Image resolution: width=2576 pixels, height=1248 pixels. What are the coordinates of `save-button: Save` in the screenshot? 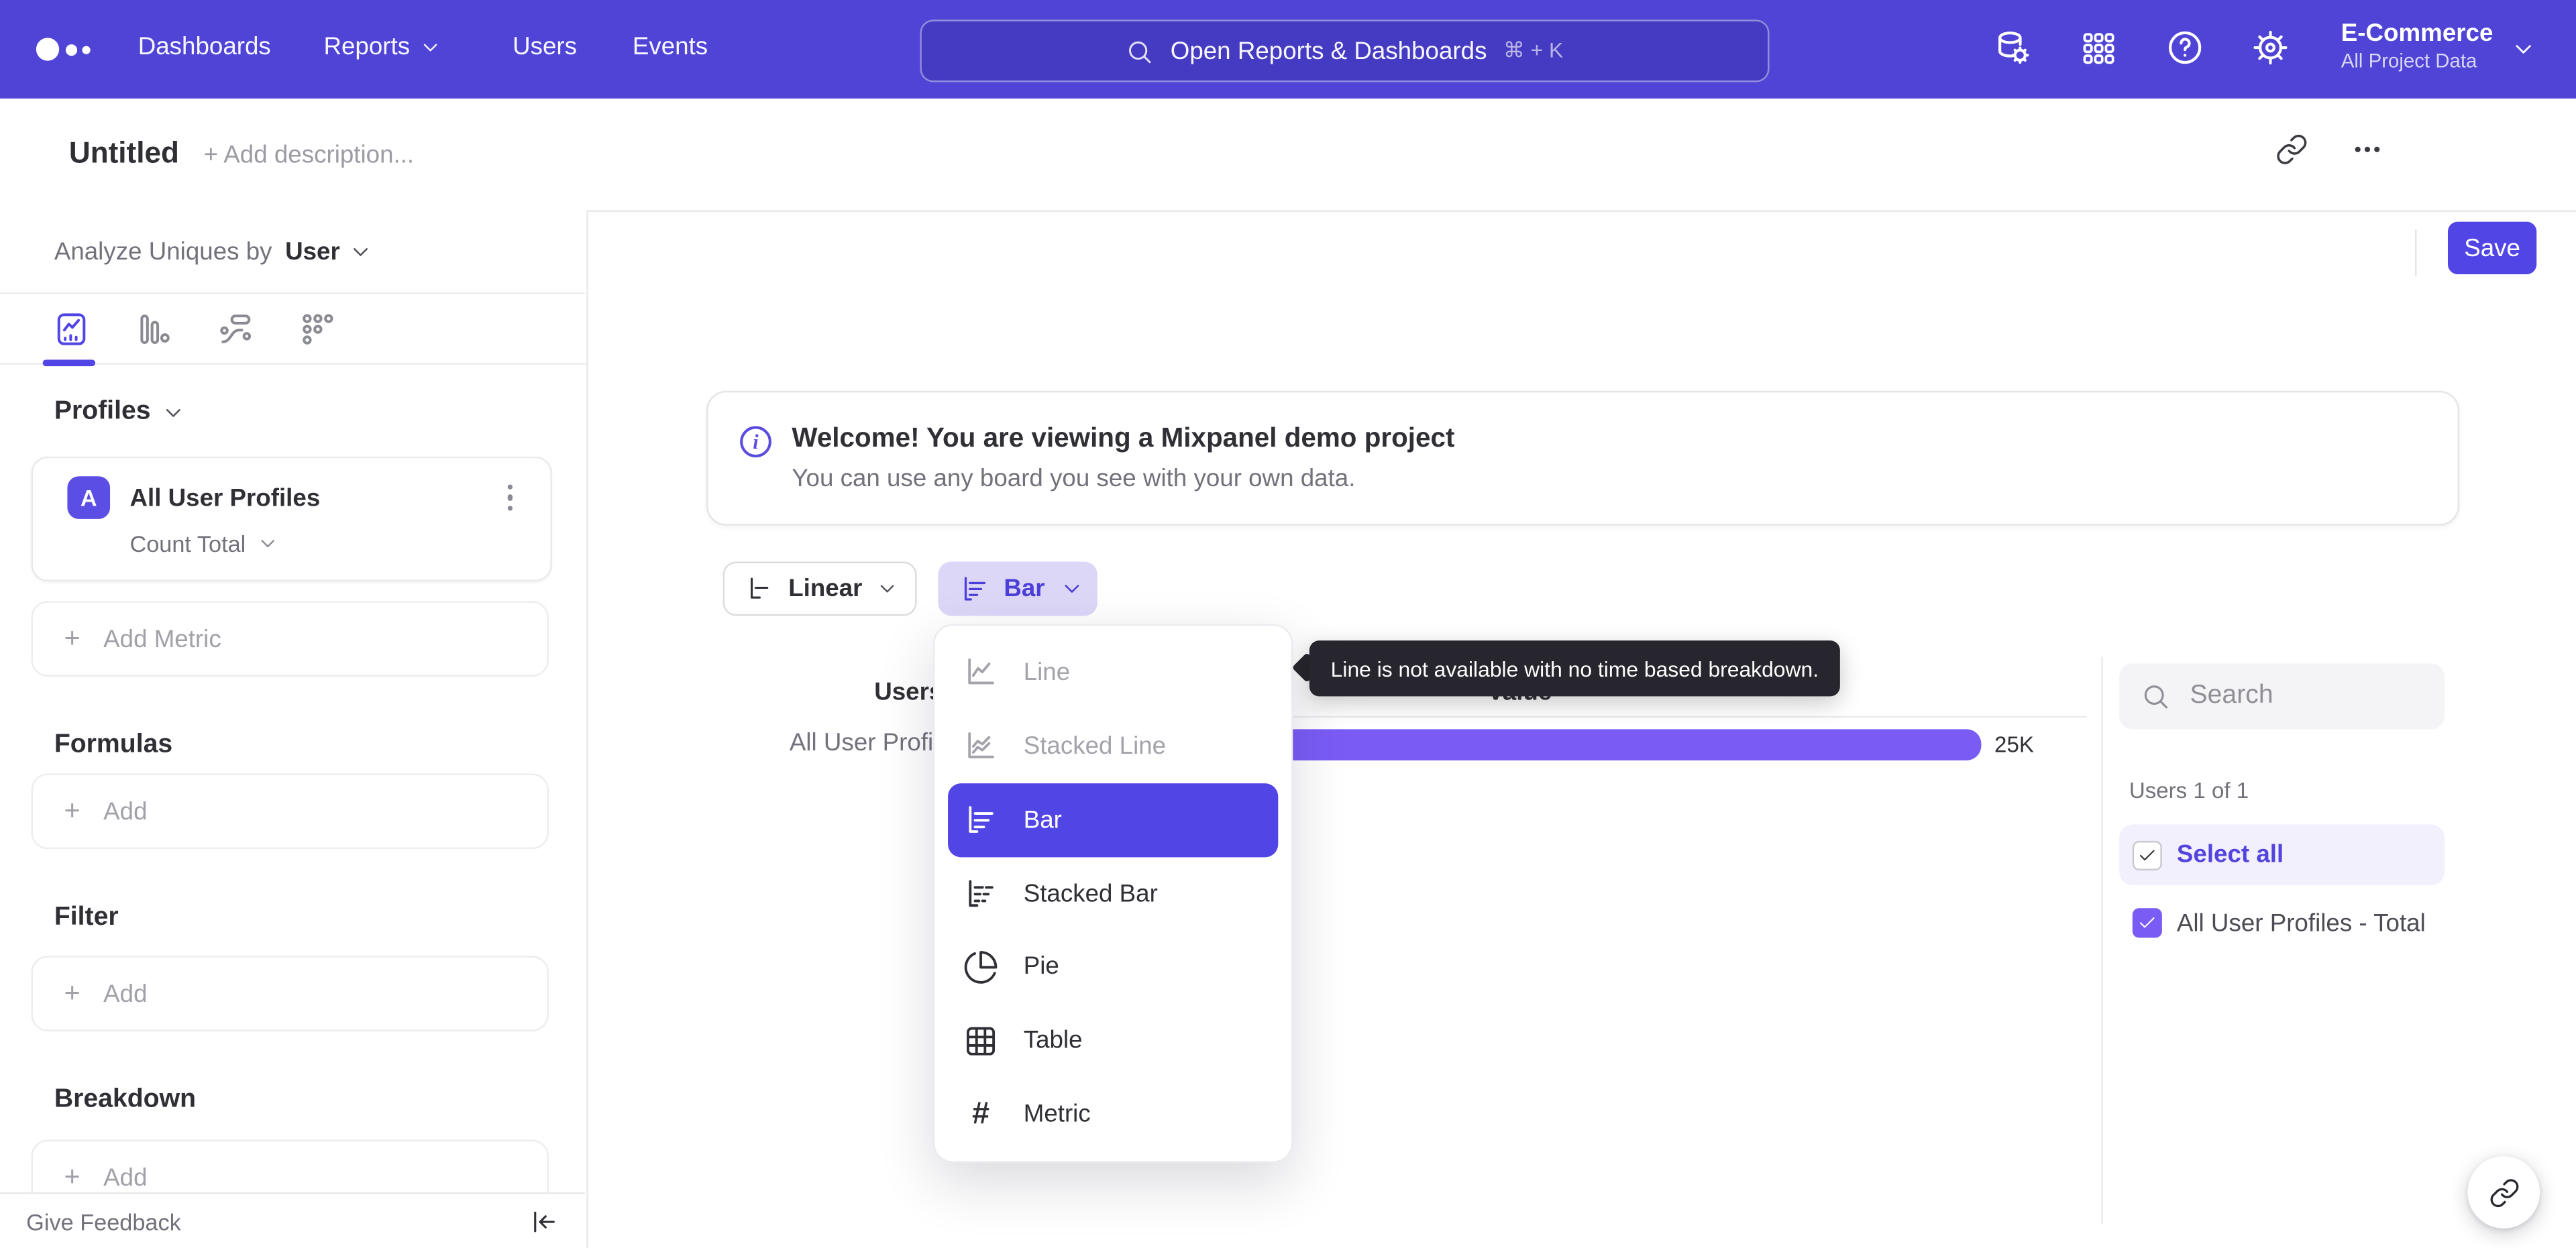 It's located at (2492, 247).